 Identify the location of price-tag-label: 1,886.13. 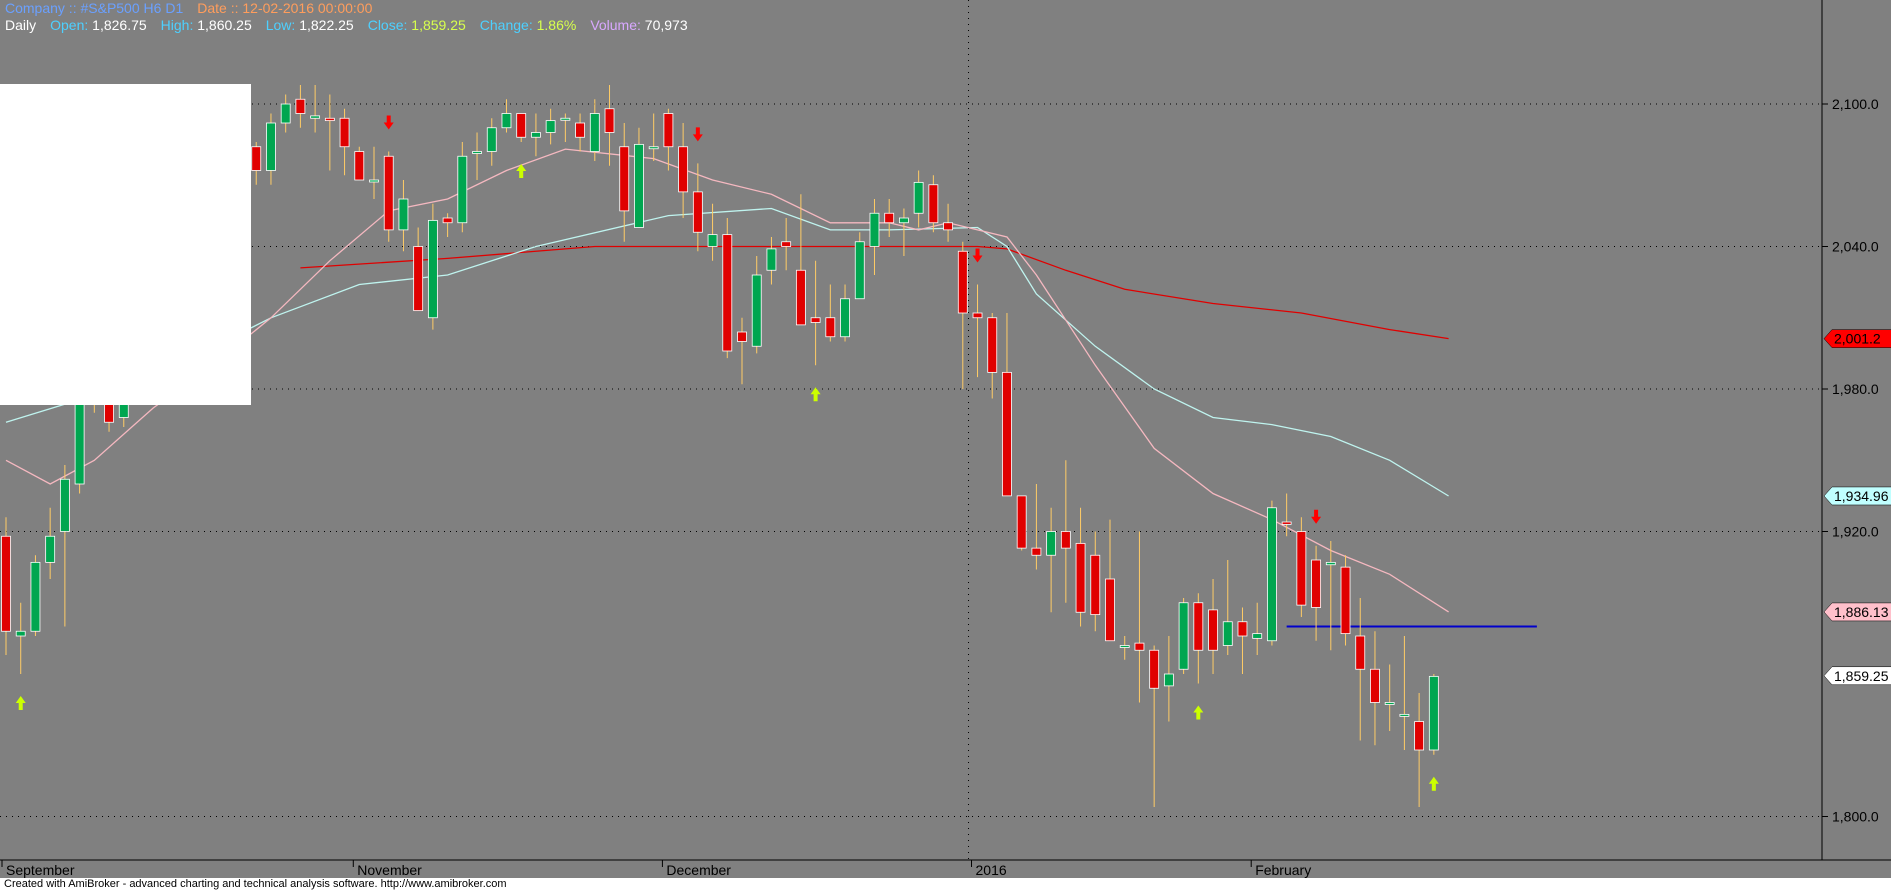
(1861, 612).